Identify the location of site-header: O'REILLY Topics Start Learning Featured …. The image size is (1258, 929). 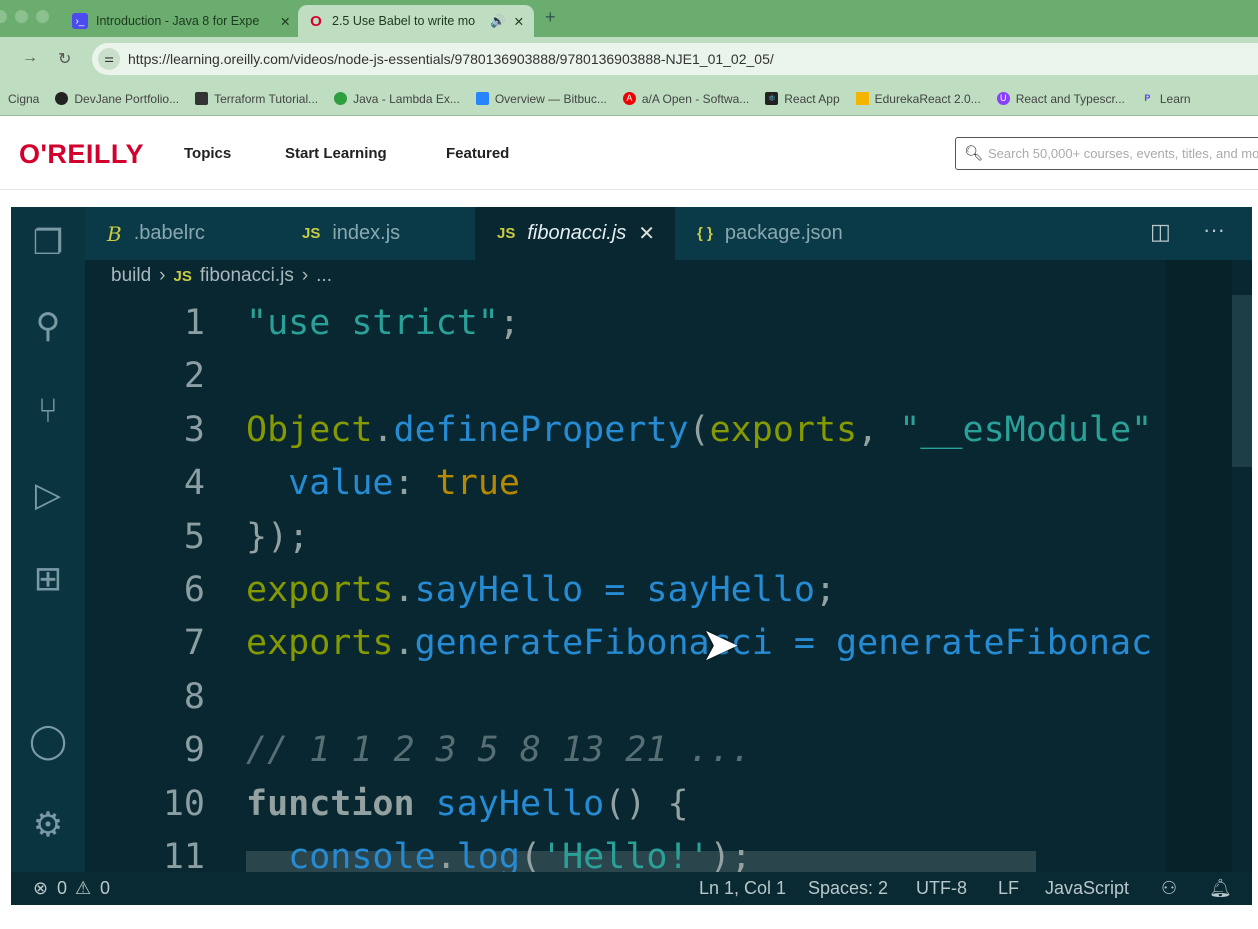
(629, 153).